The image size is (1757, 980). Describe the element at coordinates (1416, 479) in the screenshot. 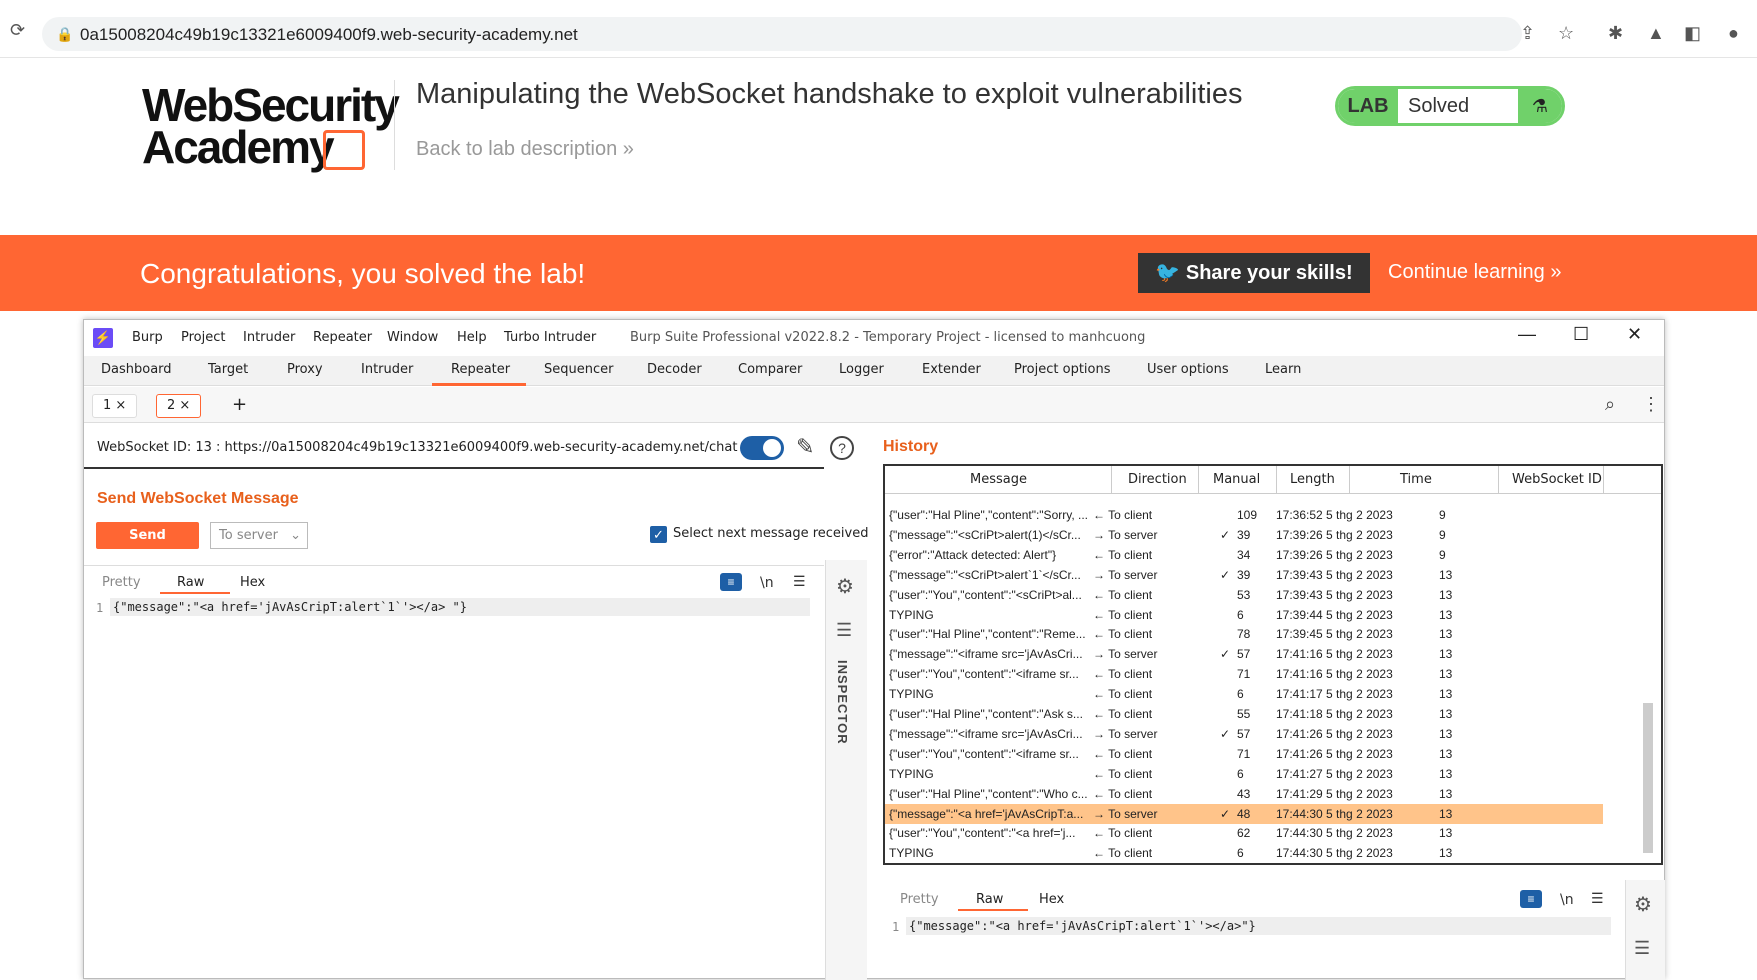

I see `col-time: Time` at that location.